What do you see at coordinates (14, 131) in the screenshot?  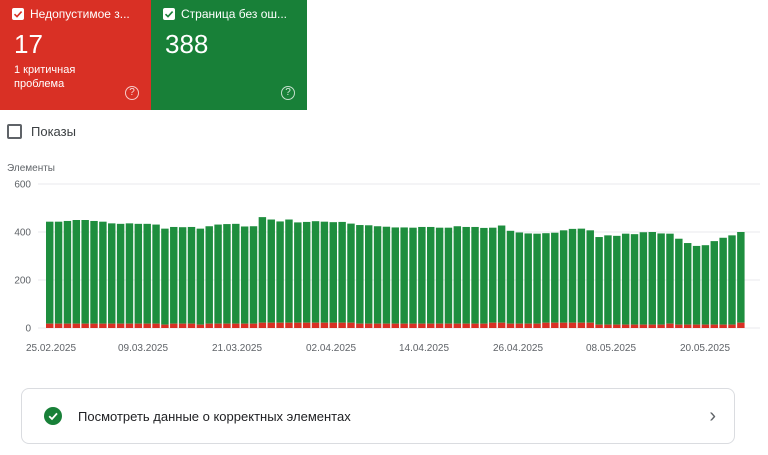 I see `checkbox-unchecked-icon` at bounding box center [14, 131].